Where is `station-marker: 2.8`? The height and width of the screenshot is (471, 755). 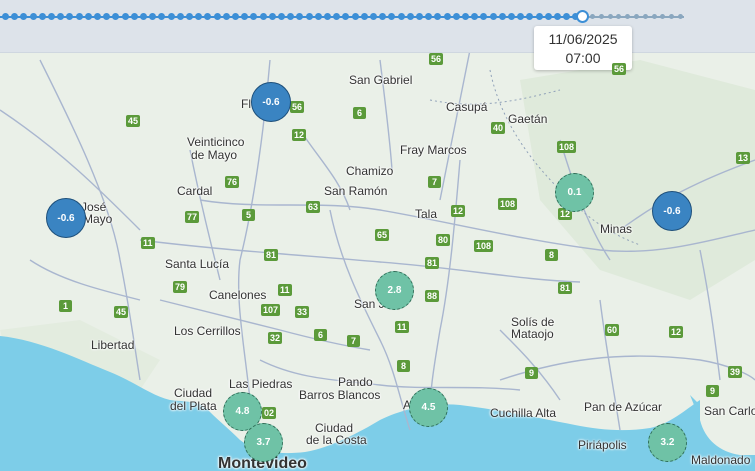 station-marker: 2.8 is located at coordinates (394, 290).